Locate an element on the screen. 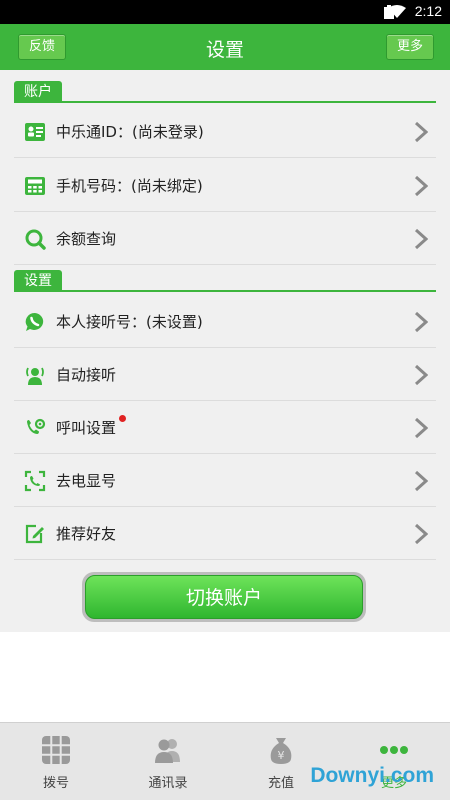 The height and width of the screenshot is (800, 450). balance-query-label: 余额查询 is located at coordinates (86, 239).